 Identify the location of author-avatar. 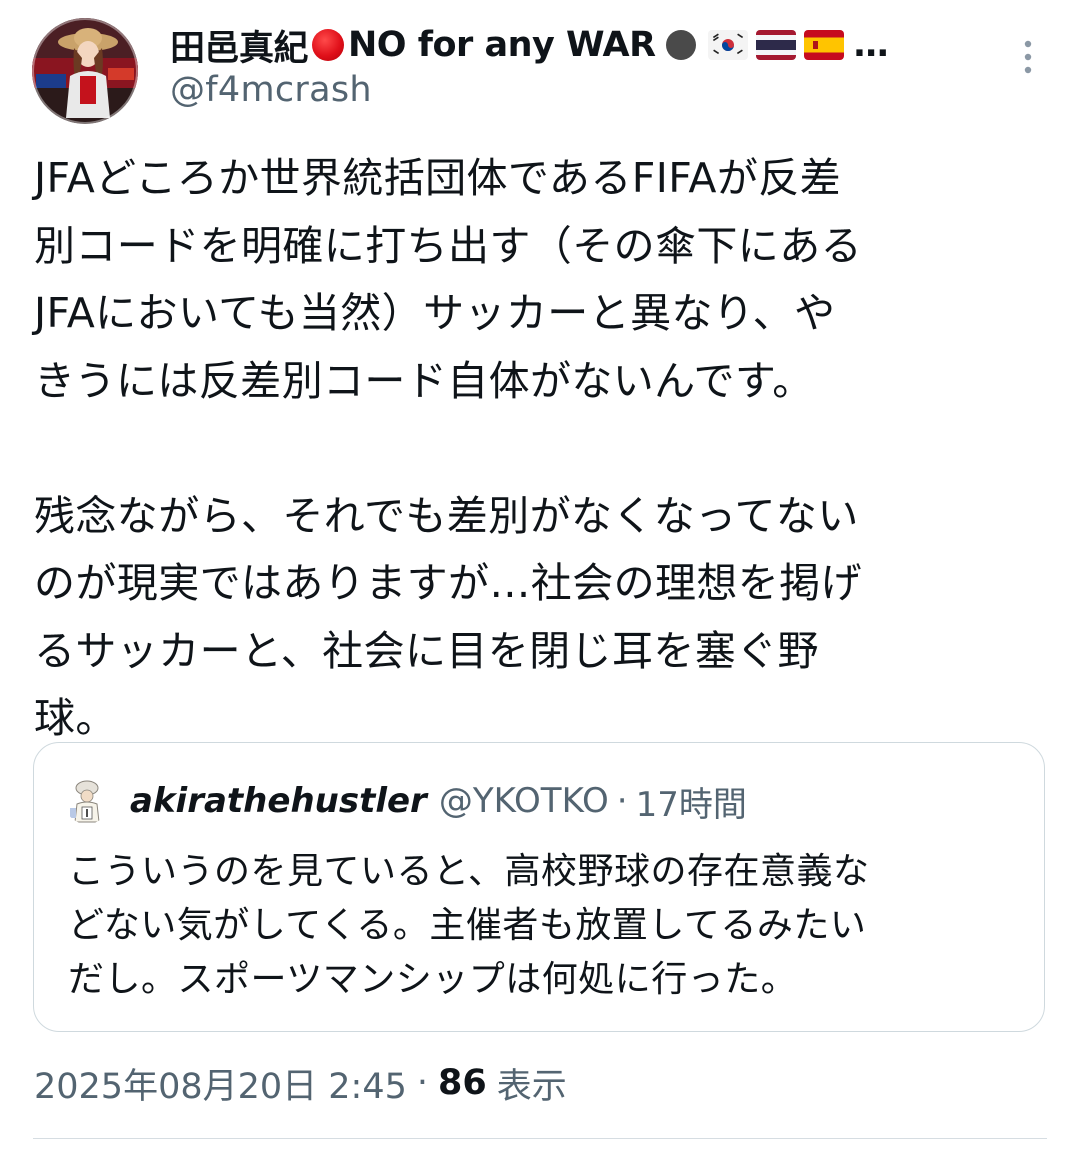
(85, 71).